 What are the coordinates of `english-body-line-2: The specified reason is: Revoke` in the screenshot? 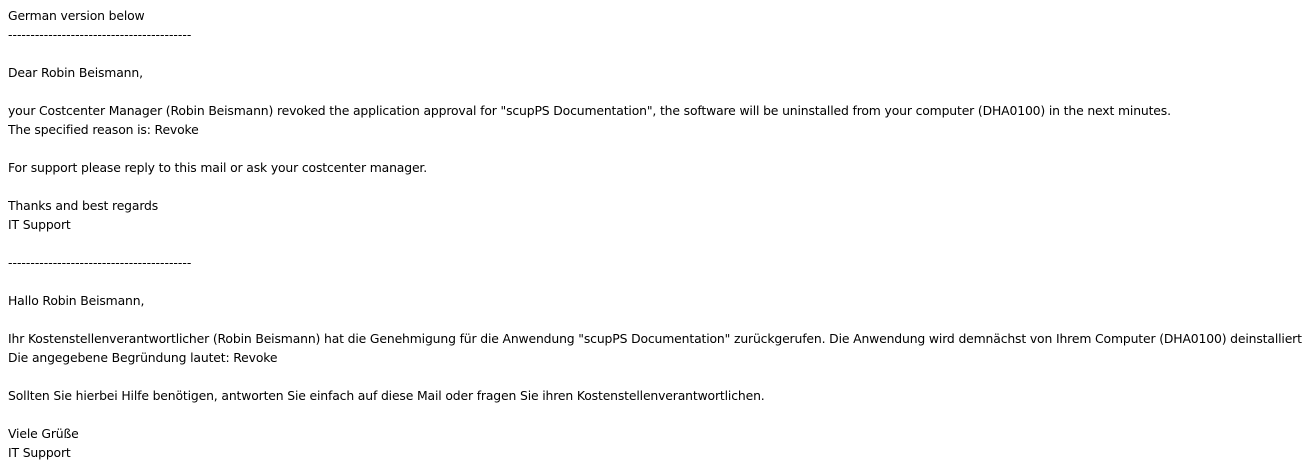 It's located at (103, 129).